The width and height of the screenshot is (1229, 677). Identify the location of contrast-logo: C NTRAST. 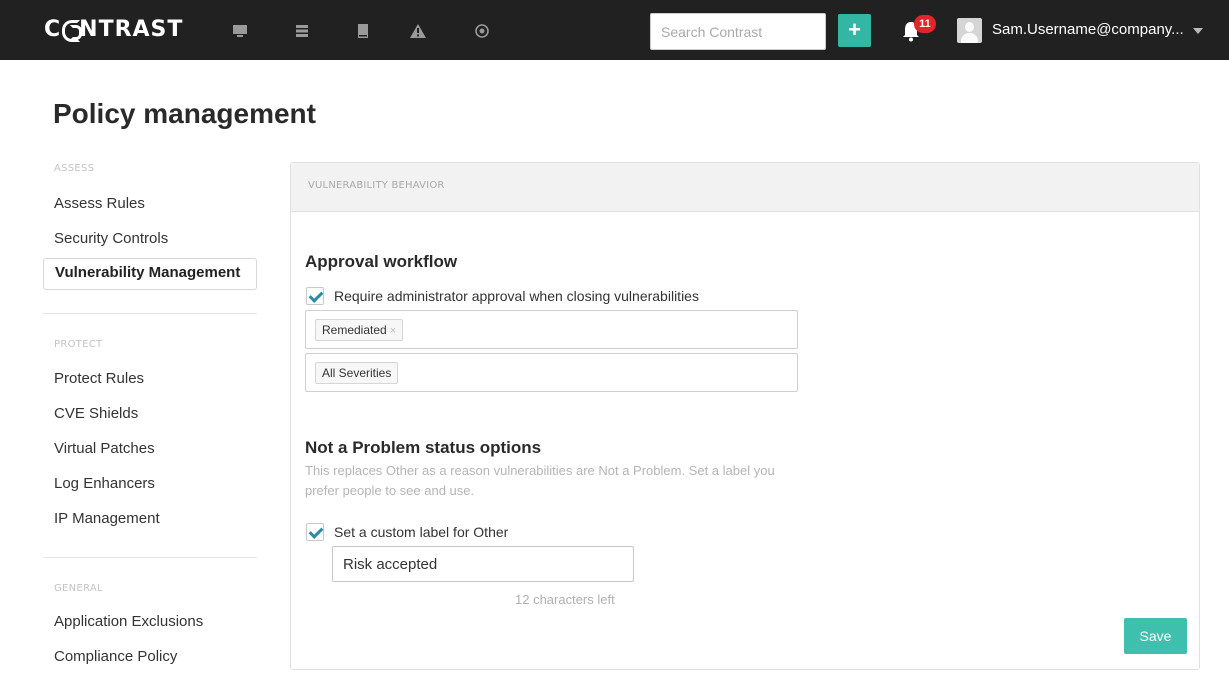
(113, 30).